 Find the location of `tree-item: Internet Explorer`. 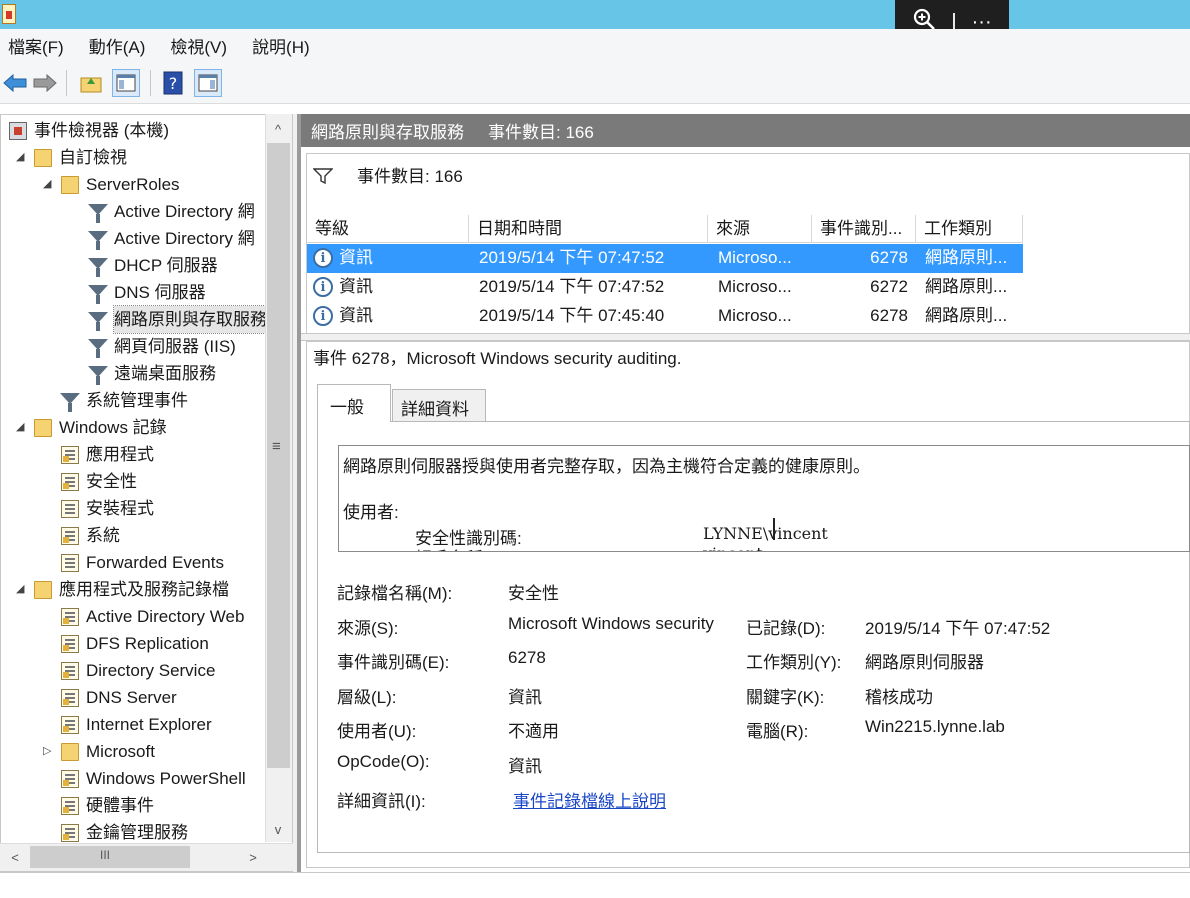

tree-item: Internet Explorer is located at coordinates (146, 724).